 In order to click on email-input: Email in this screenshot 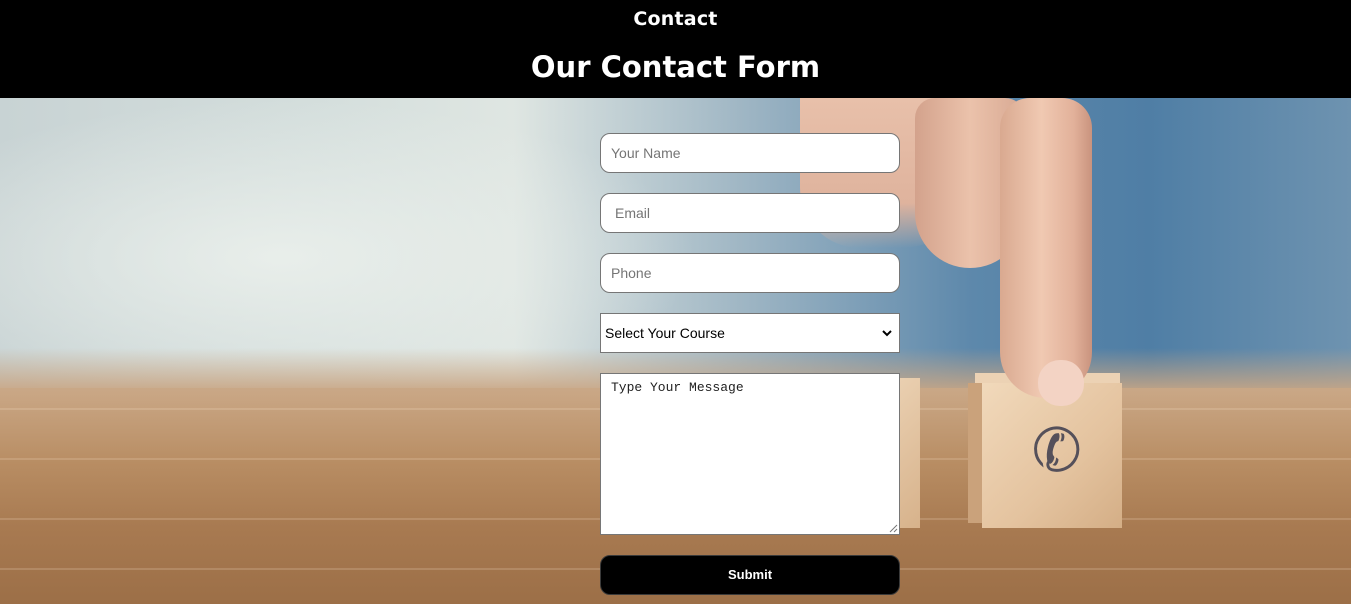, I will do `click(750, 213)`.